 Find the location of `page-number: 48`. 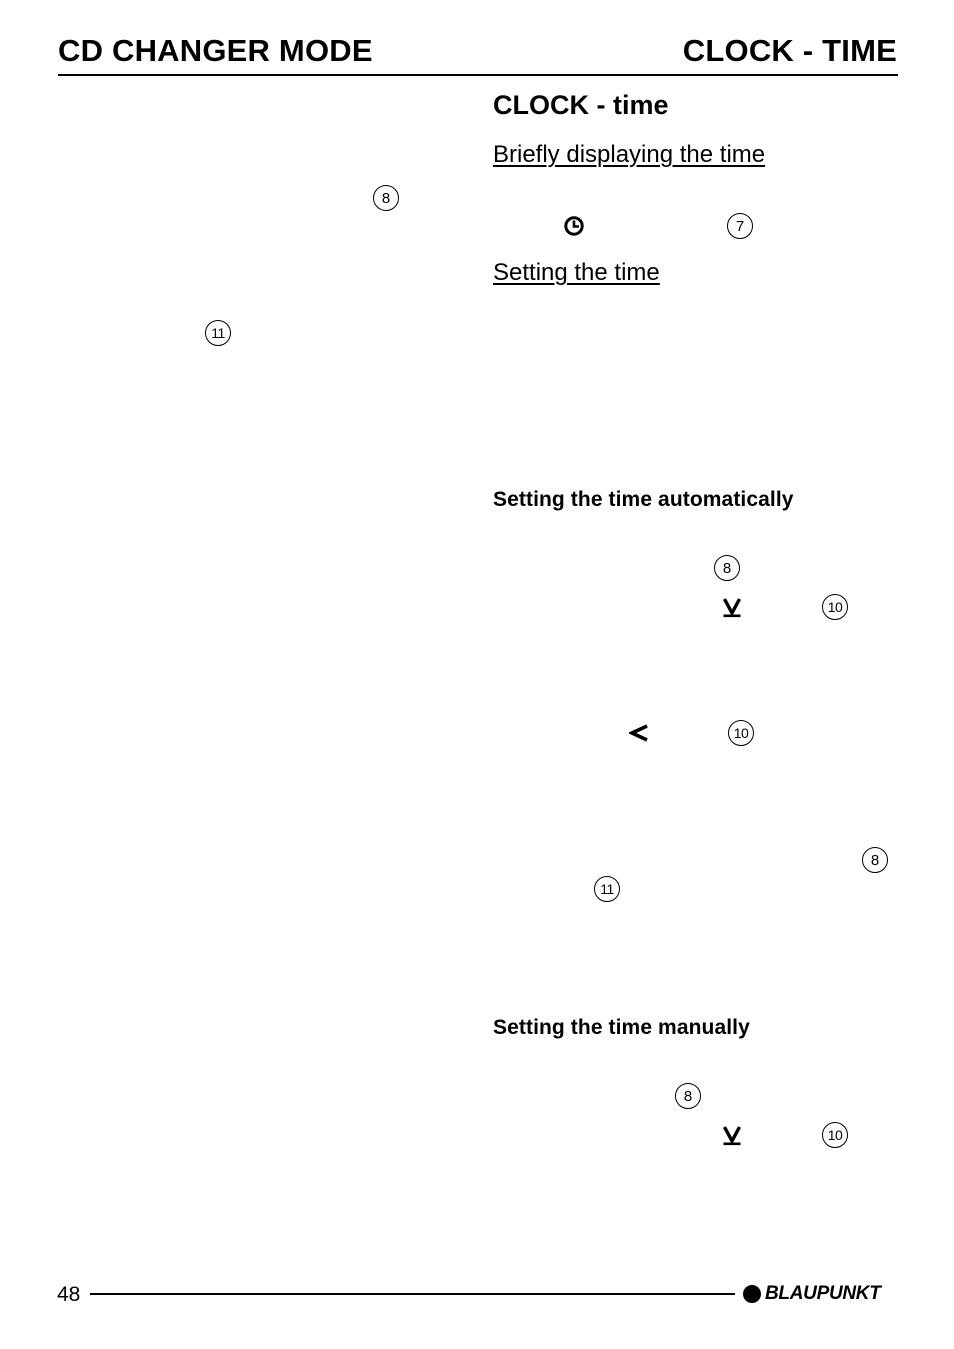

page-number: 48 is located at coordinates (69, 1294).